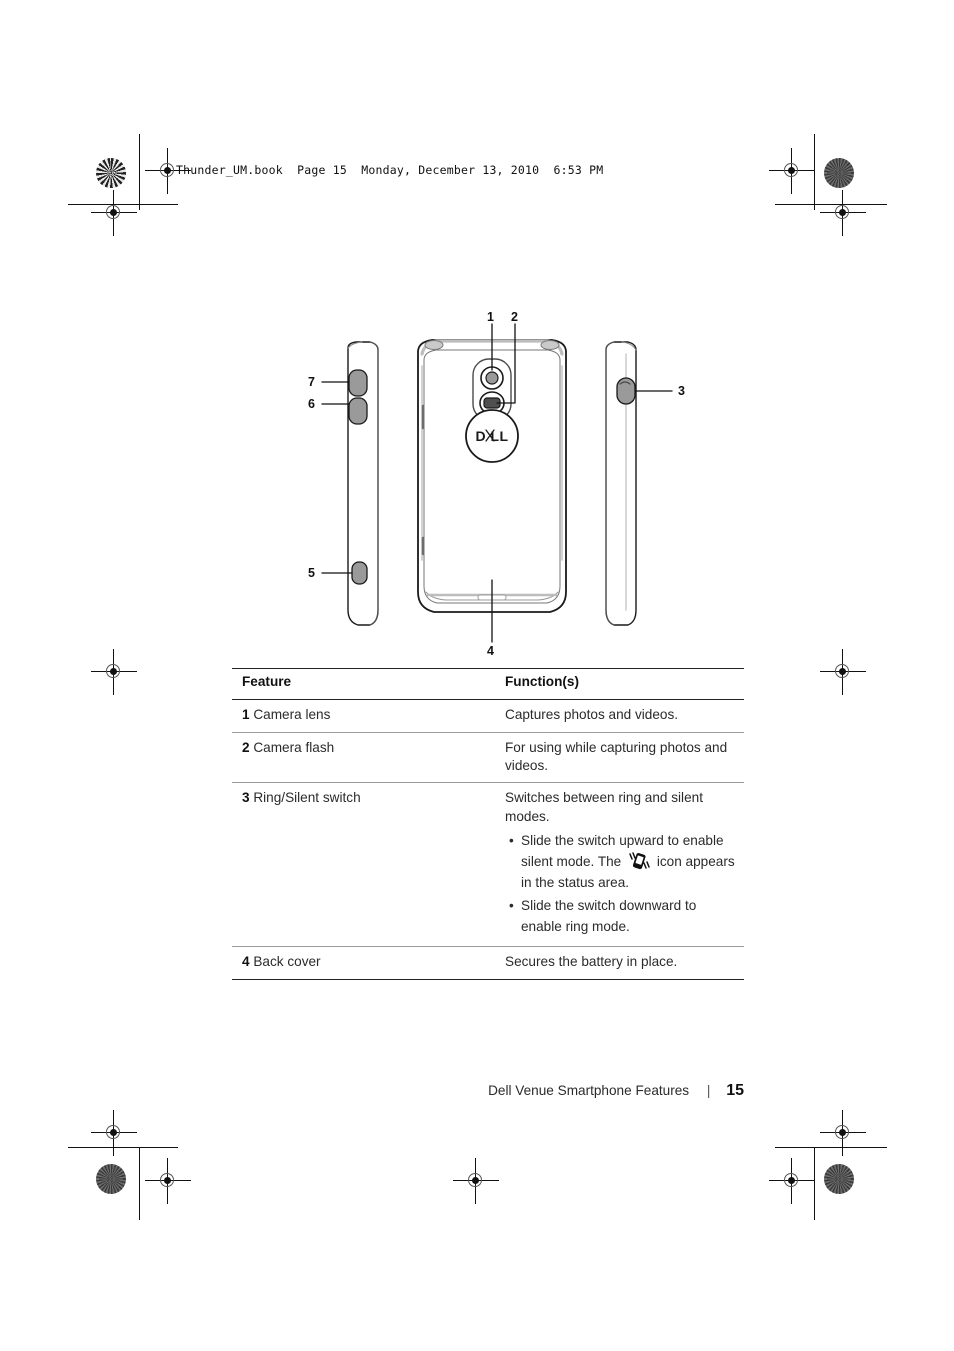 The image size is (954, 1351). What do you see at coordinates (139, 172) in the screenshot?
I see `trim-line-left-vertical` at bounding box center [139, 172].